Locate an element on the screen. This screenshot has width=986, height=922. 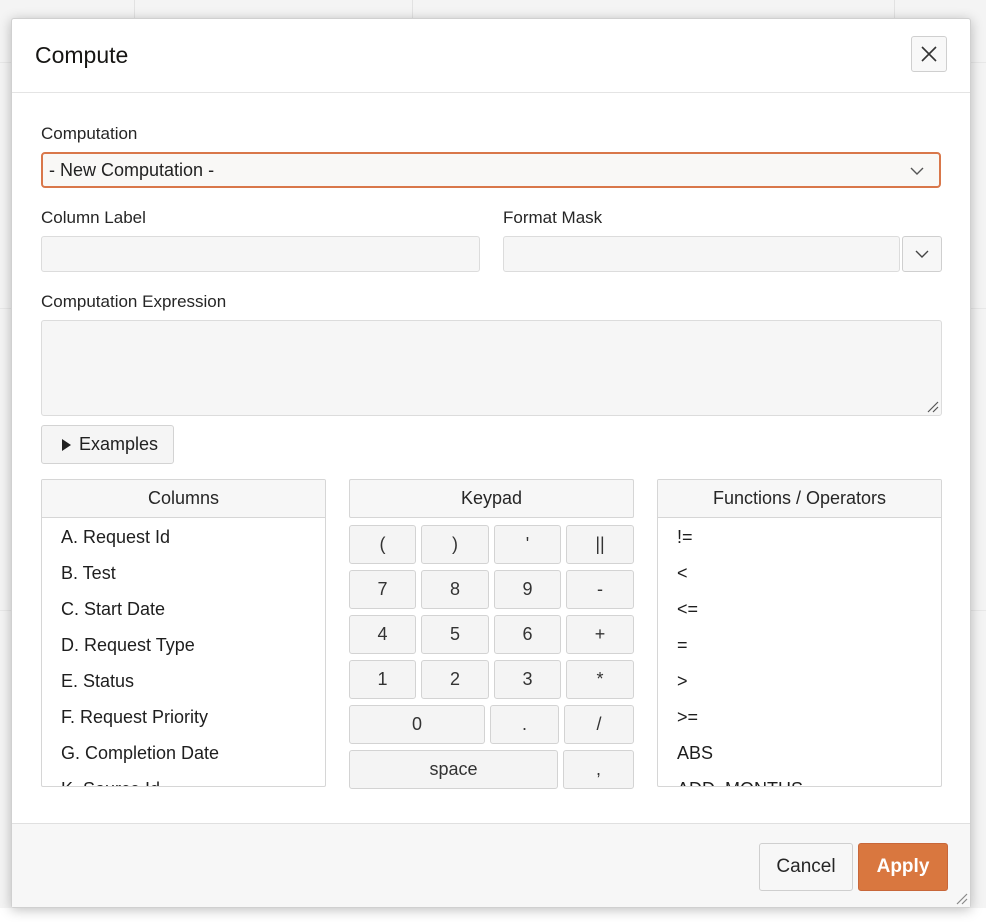
column-item: F. Request Priority is located at coordinates (183, 720).